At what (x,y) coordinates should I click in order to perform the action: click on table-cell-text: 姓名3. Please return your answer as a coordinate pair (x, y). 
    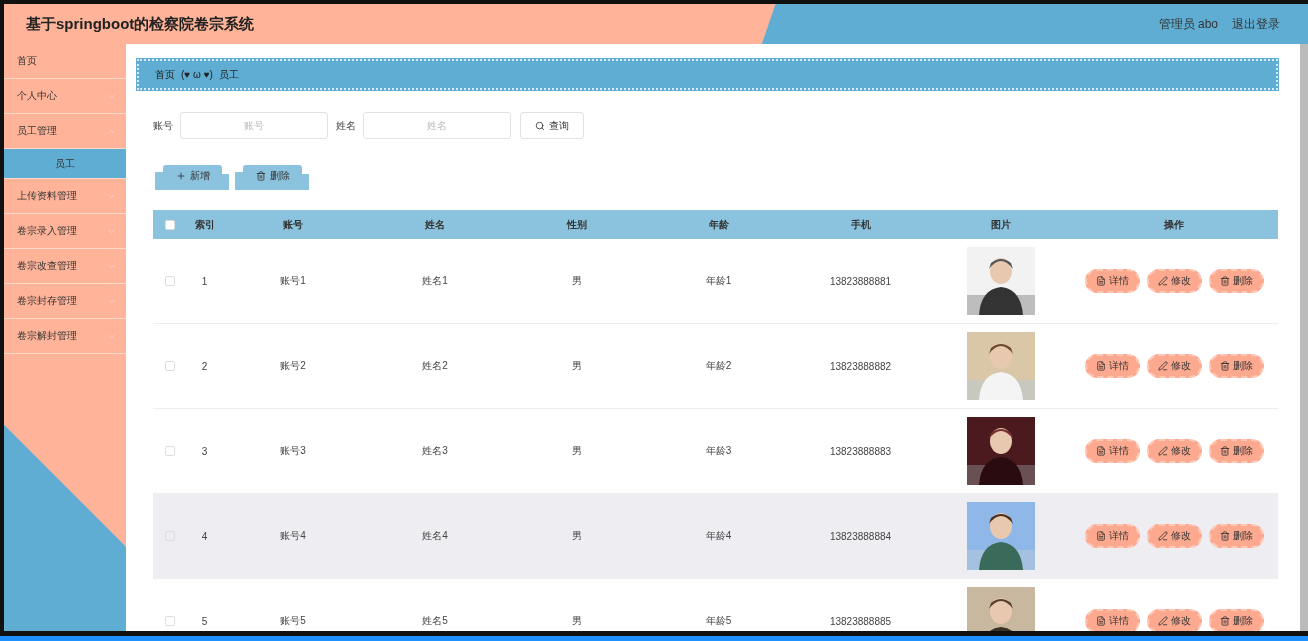
    Looking at the image, I should click on (435, 451).